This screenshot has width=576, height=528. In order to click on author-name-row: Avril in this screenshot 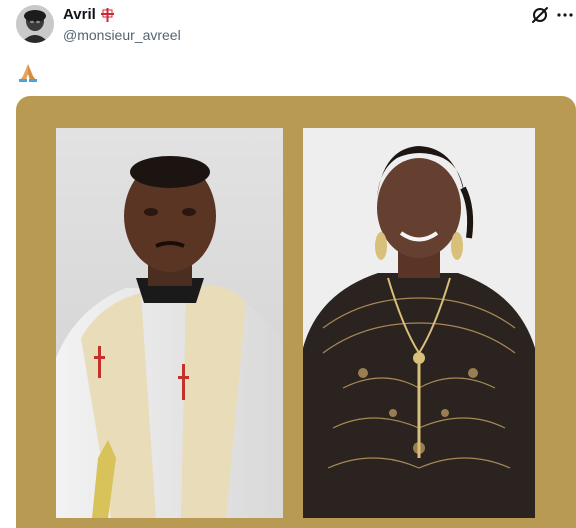, I will do `click(89, 14)`.